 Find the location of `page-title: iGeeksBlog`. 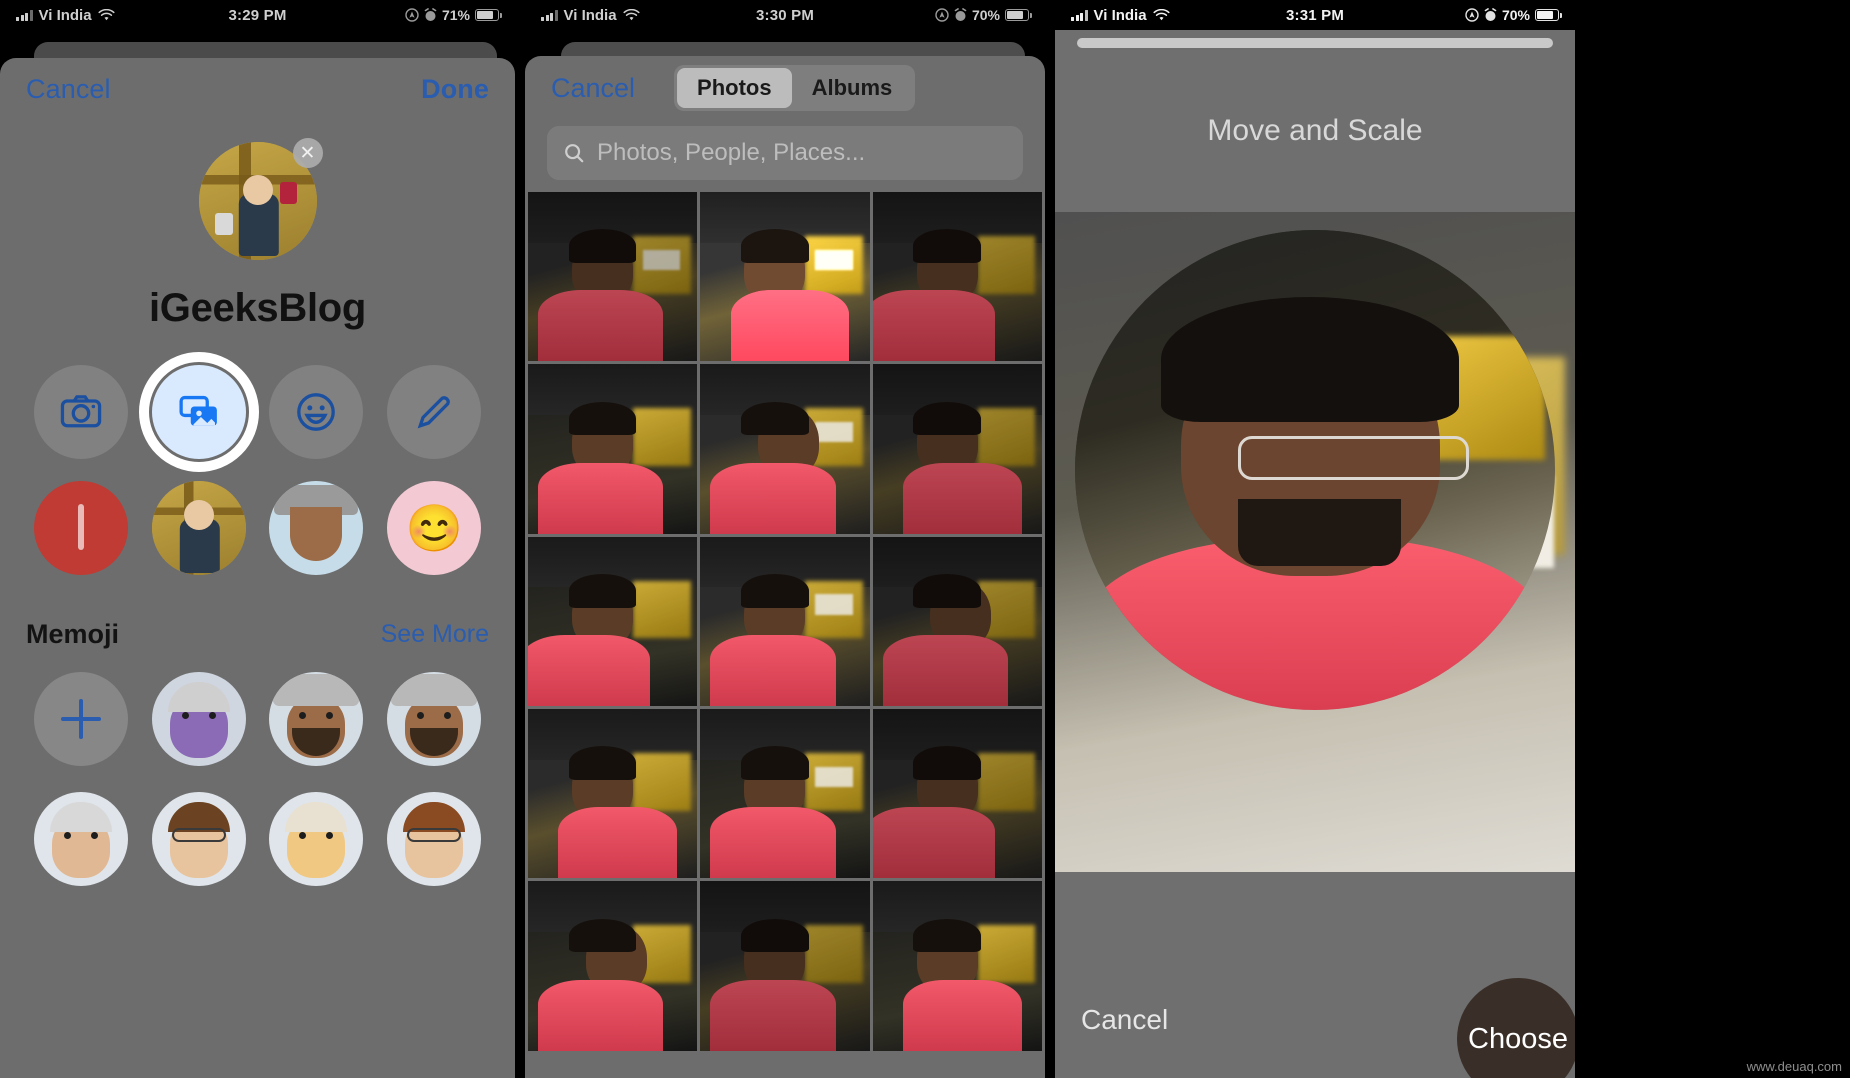

page-title: iGeeksBlog is located at coordinates (257, 308).